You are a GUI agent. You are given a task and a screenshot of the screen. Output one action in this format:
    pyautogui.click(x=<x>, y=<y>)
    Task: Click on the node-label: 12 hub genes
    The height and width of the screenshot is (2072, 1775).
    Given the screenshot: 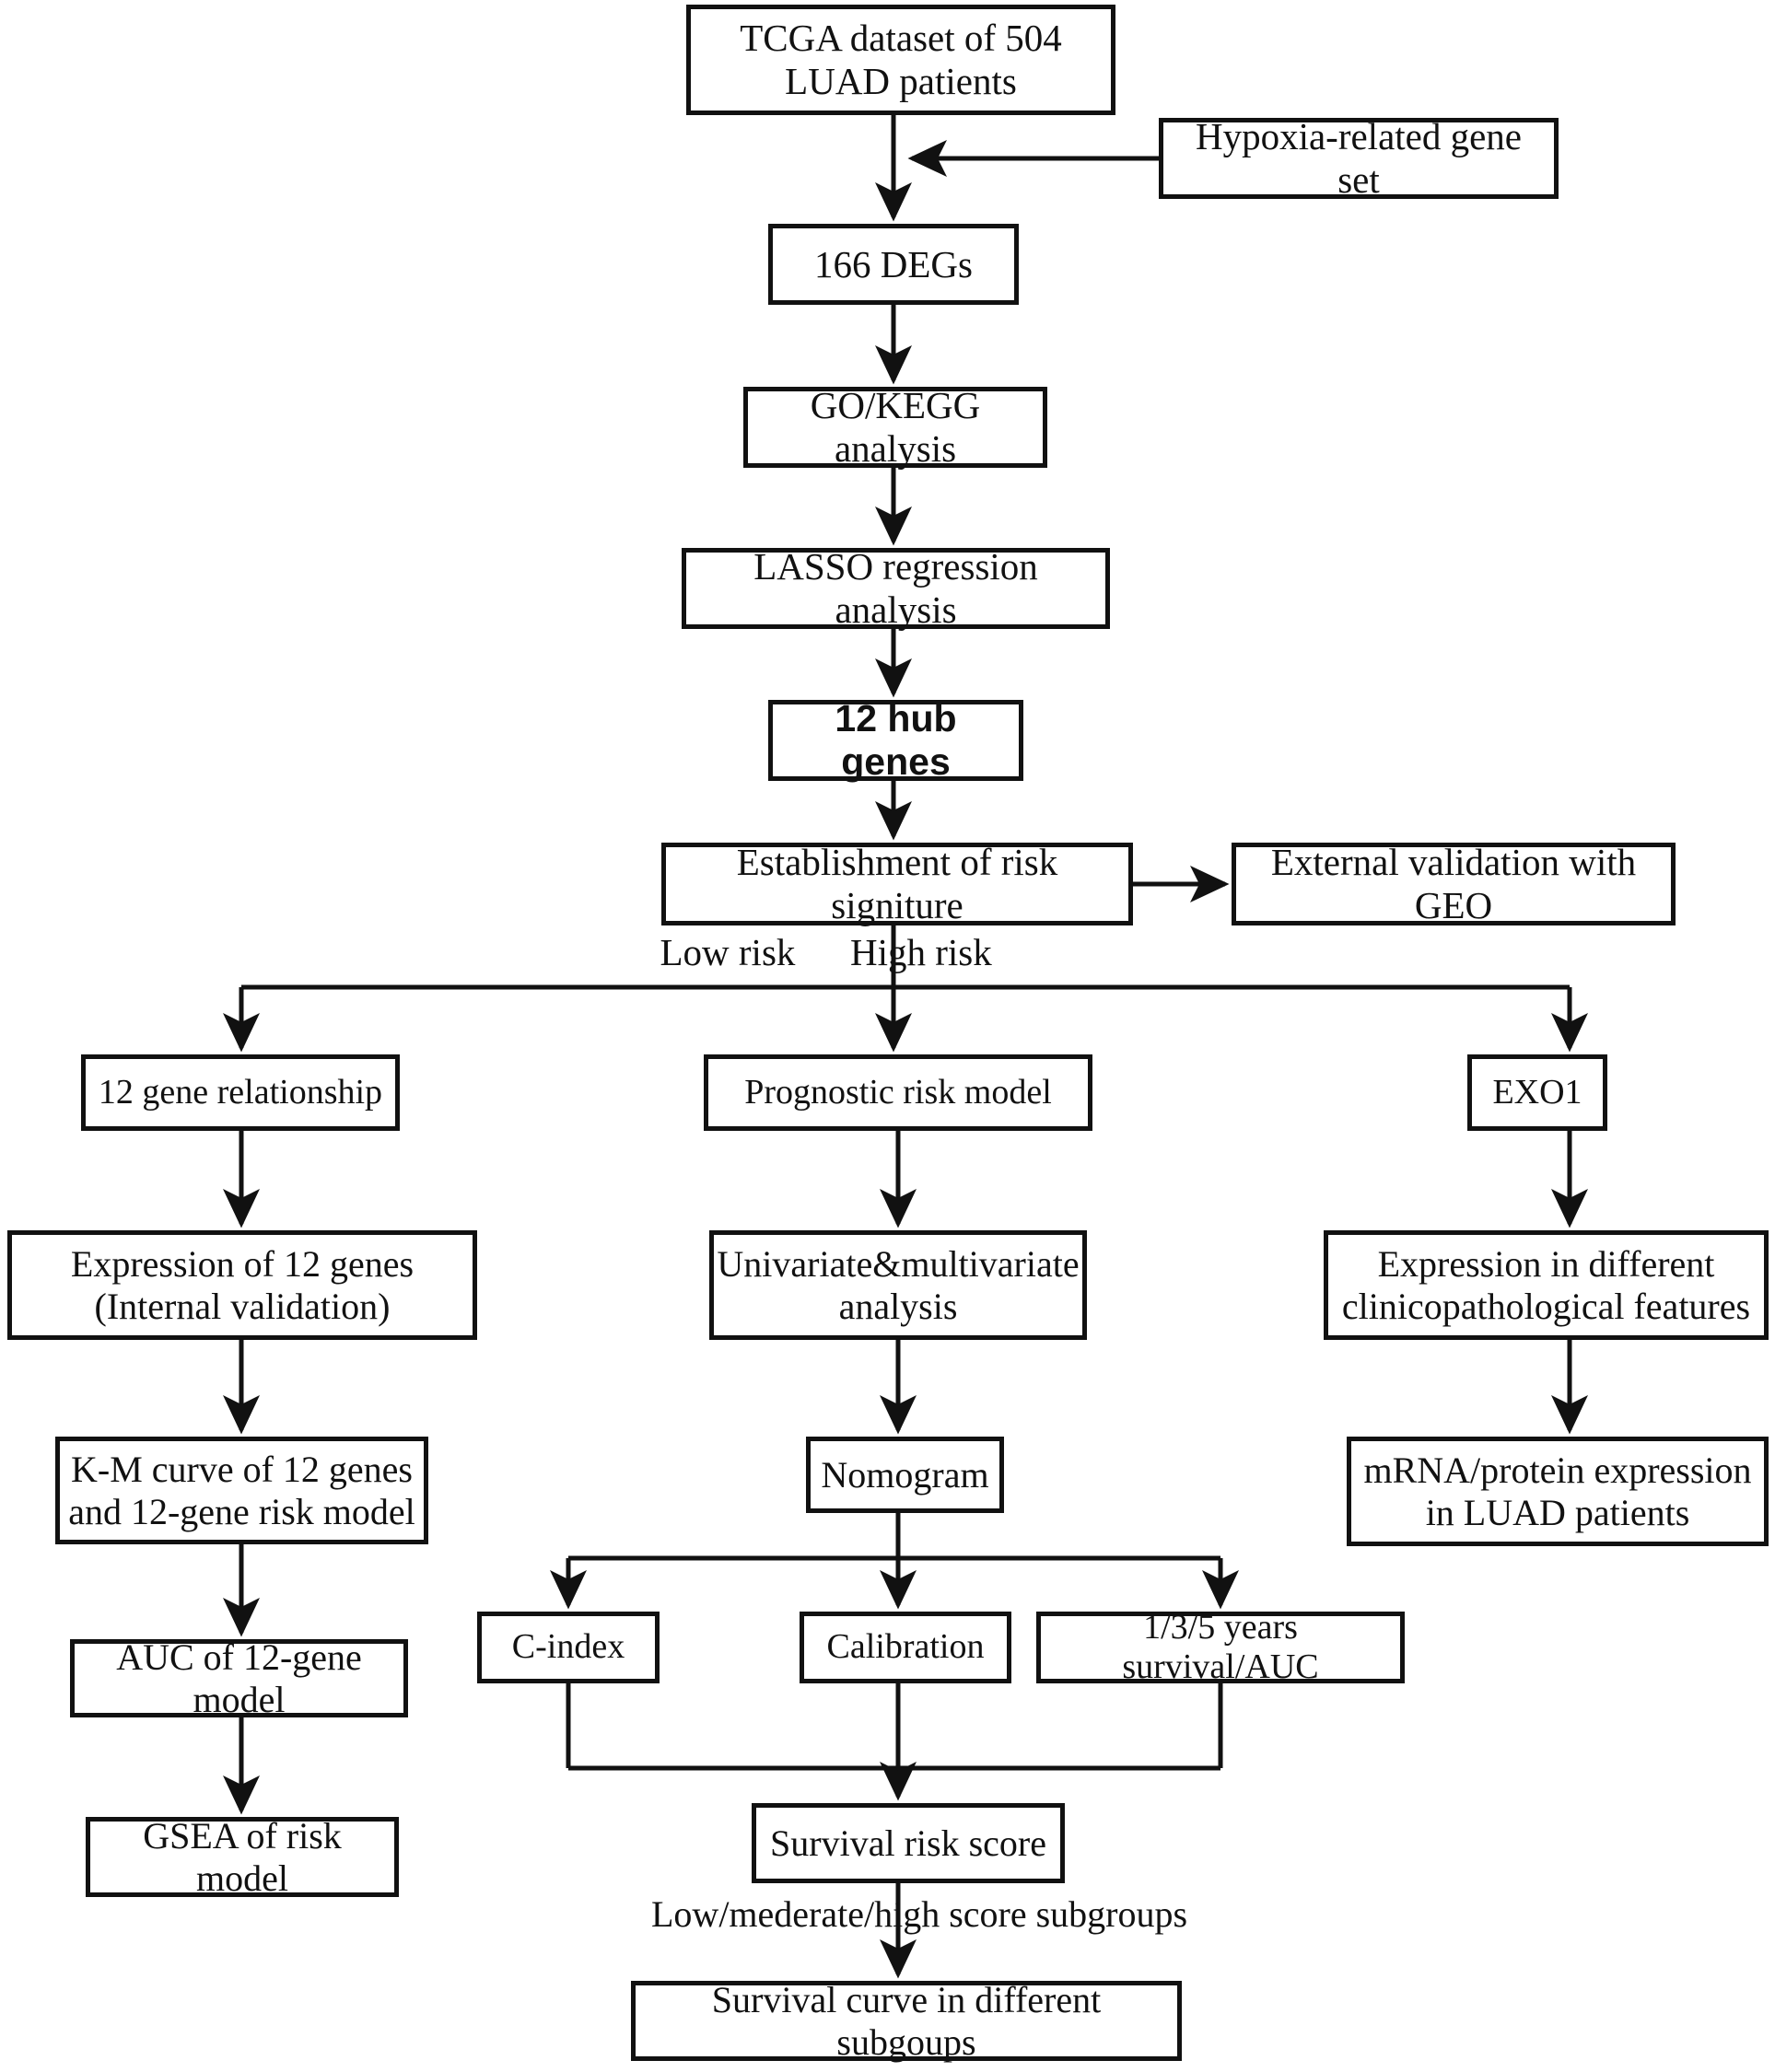 What is the action you would take?
    pyautogui.click(x=896, y=740)
    